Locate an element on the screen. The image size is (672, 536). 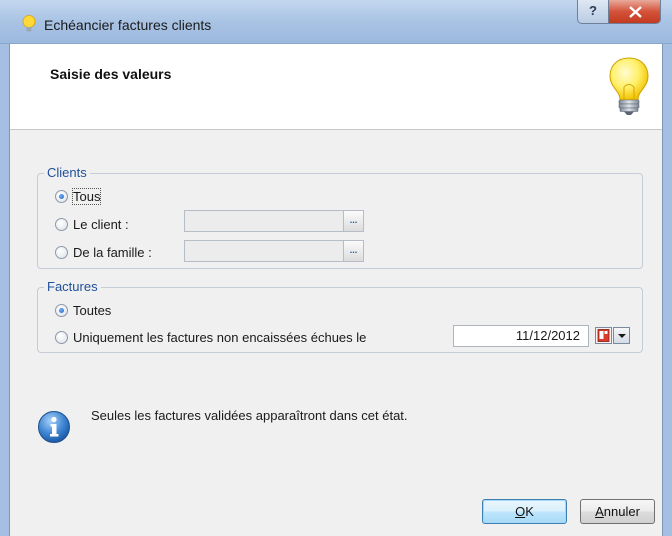
ok-accelerator: O is located at coordinates (520, 511).